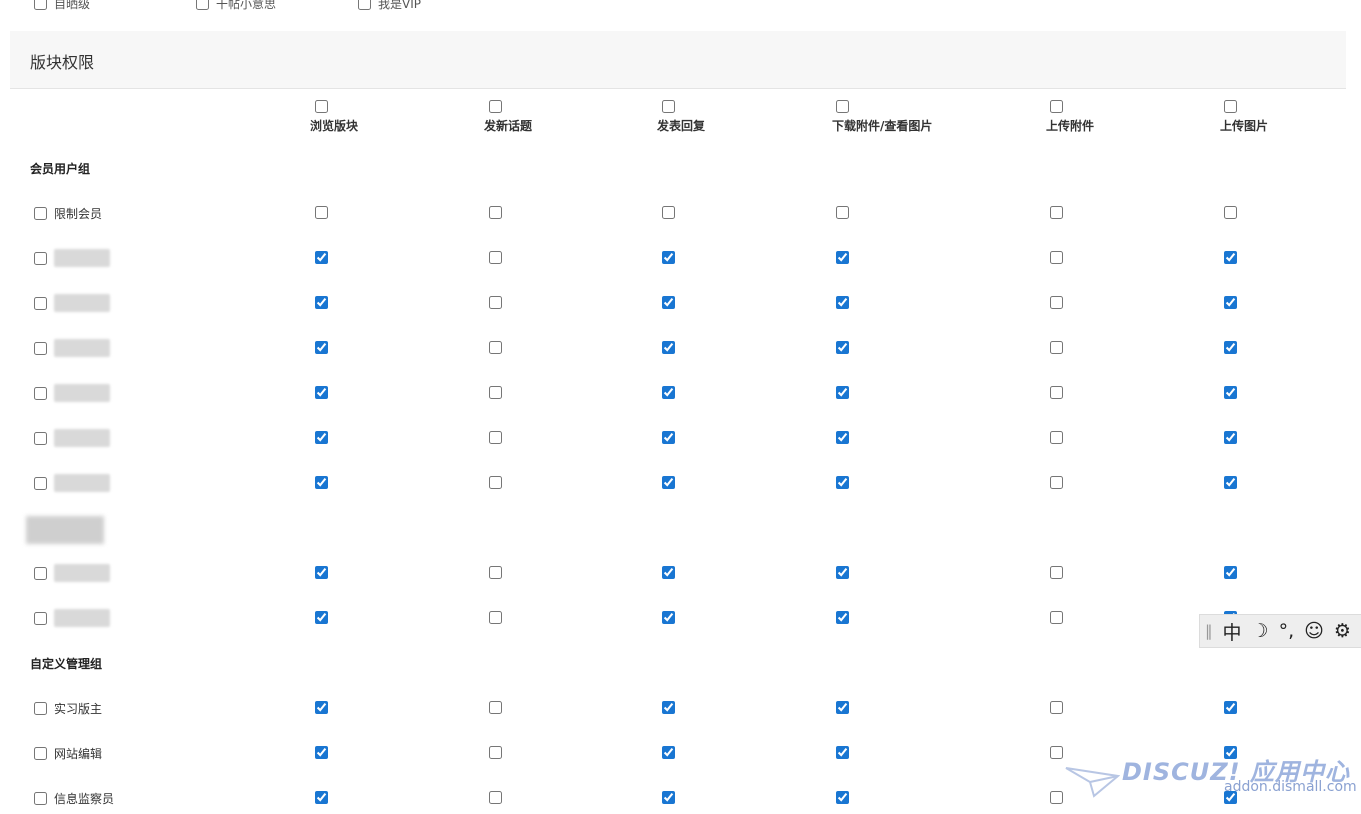  Describe the element at coordinates (74, 798) in the screenshot. I see `row-label: 信息监察员` at that location.